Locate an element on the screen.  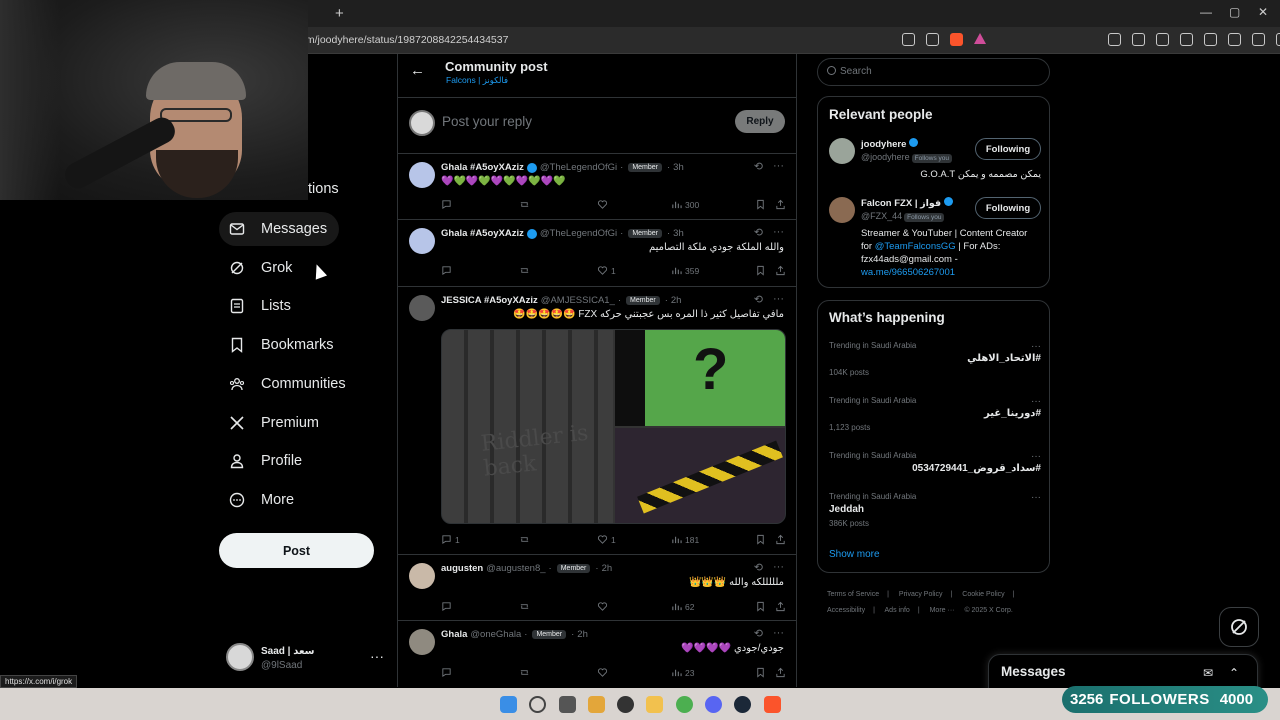
brave-rewards-icon is located at coordinates (980, 38).